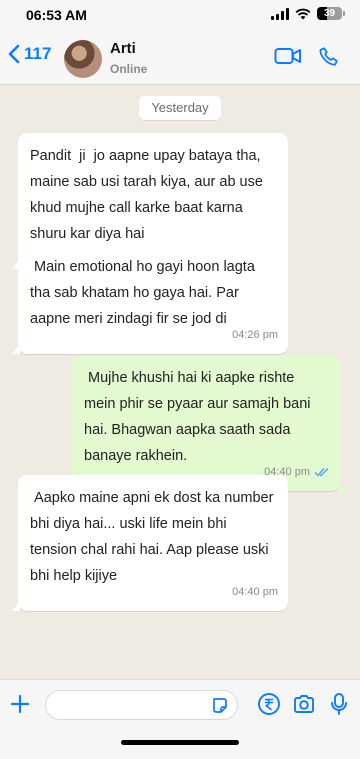 The width and height of the screenshot is (360, 759). What do you see at coordinates (38, 53) in the screenshot?
I see `unread-count: 117` at bounding box center [38, 53].